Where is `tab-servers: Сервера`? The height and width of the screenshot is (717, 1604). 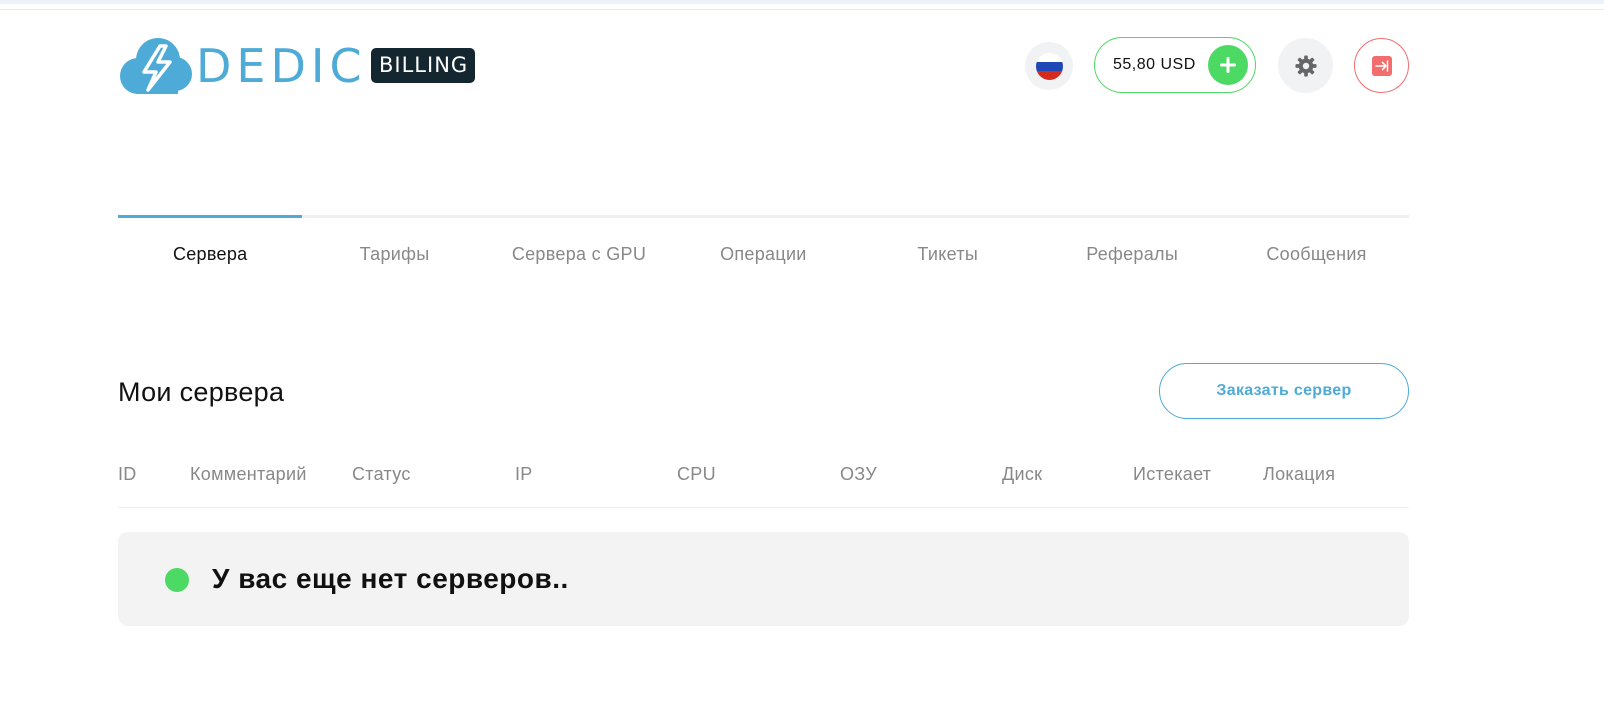 tab-servers: Сервера is located at coordinates (210, 254).